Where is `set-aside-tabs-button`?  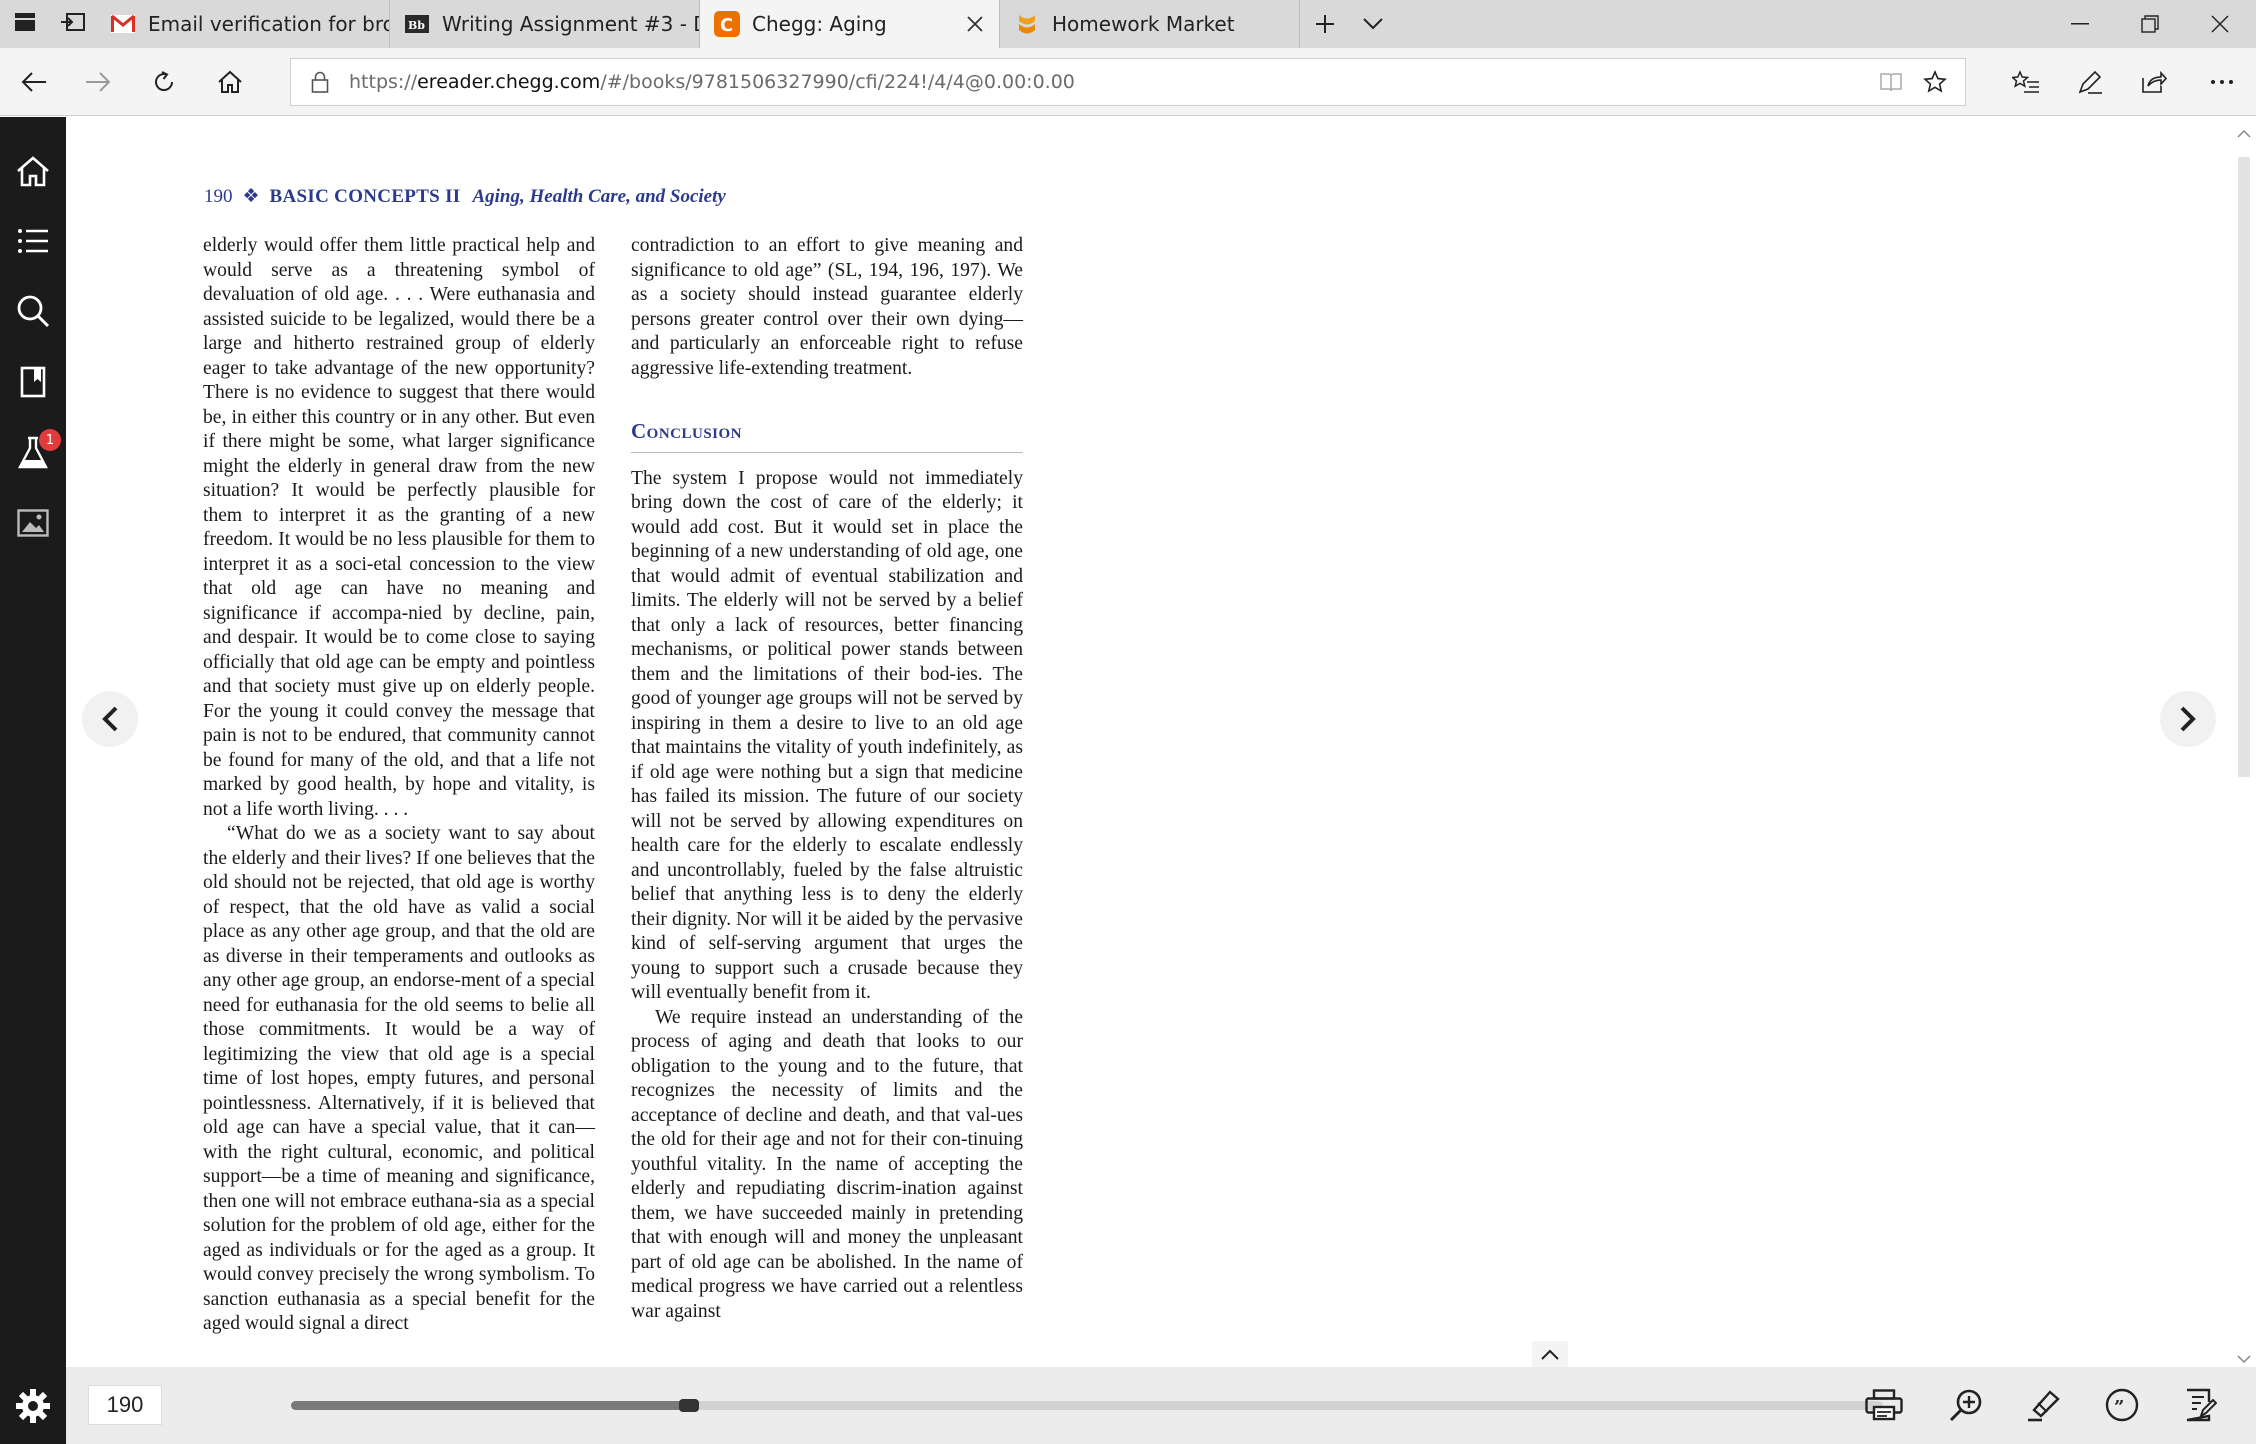
set-aside-tabs-button is located at coordinates (73, 24).